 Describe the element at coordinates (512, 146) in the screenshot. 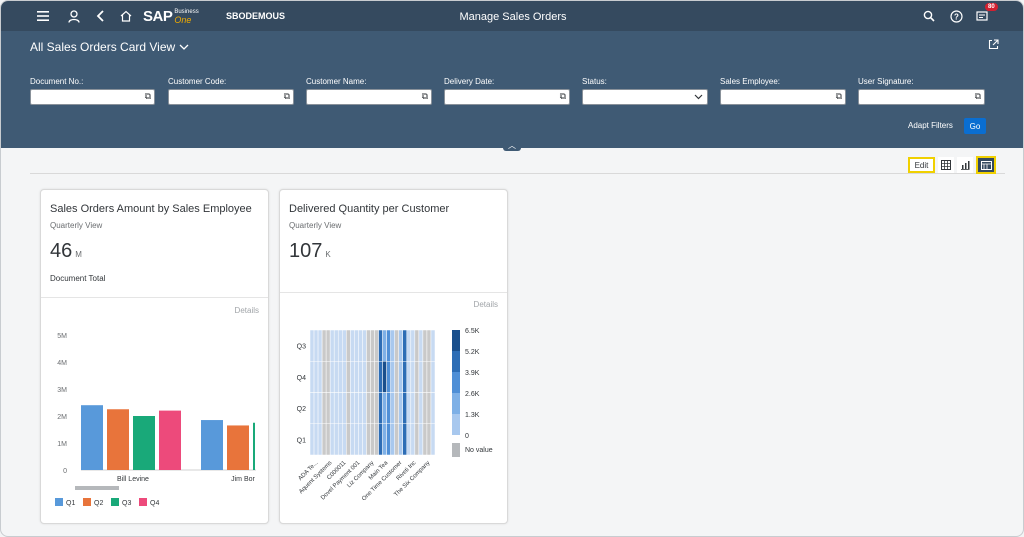

I see `collapse-header-button: ︿` at that location.